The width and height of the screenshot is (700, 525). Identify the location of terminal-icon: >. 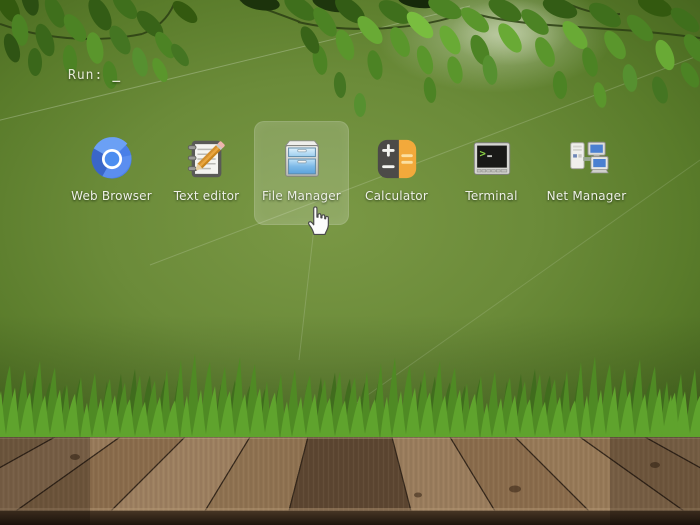
(491, 158).